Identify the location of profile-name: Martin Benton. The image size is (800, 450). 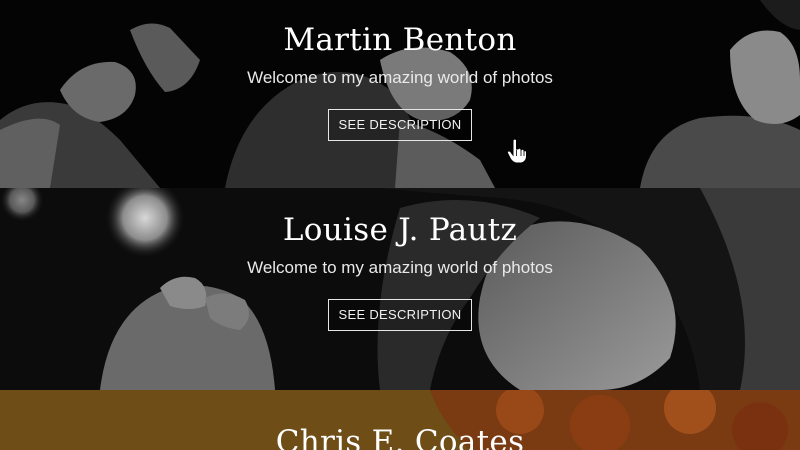
(400, 40).